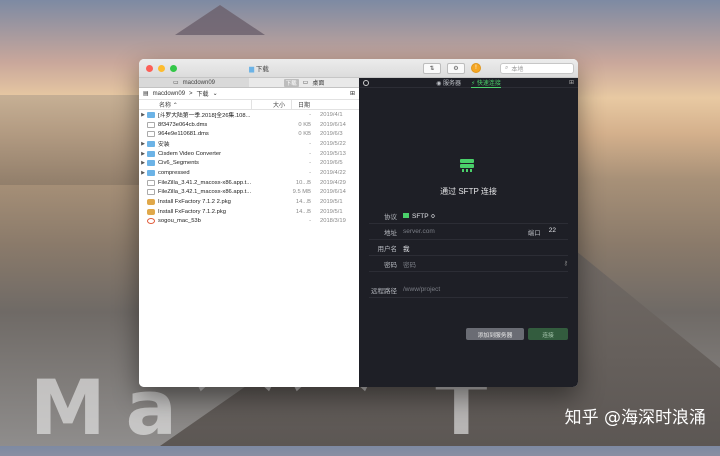 This screenshot has height=456, width=720. Describe the element at coordinates (149, 68) in the screenshot. I see `close-button` at that location.